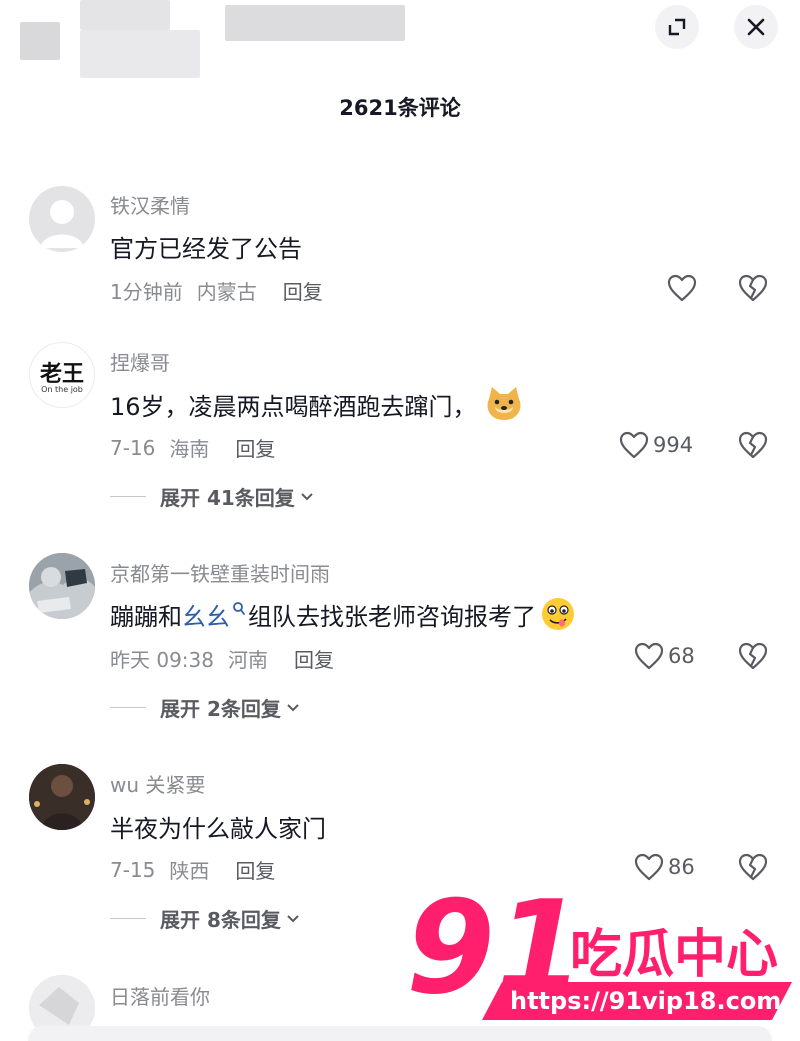 Image resolution: width=800 pixels, height=1041 pixels. Describe the element at coordinates (645, 1001) in the screenshot. I see `watermark-url: https://91vip18.com` at that location.